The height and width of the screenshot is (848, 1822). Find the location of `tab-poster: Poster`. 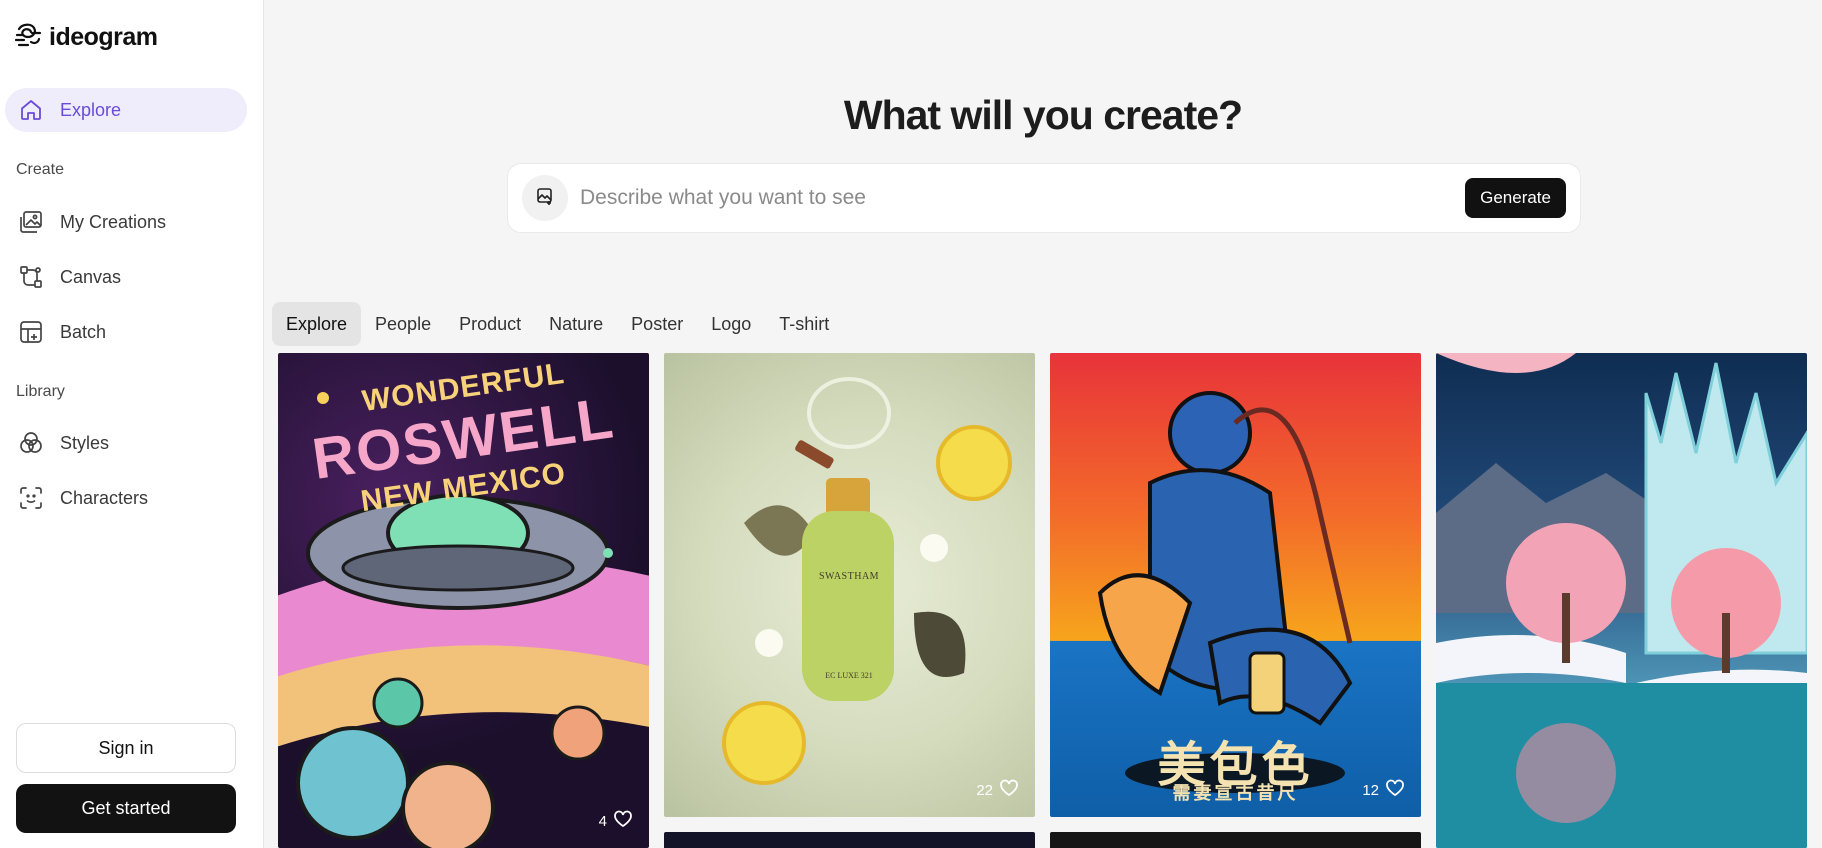

tab-poster: Poster is located at coordinates (657, 324).